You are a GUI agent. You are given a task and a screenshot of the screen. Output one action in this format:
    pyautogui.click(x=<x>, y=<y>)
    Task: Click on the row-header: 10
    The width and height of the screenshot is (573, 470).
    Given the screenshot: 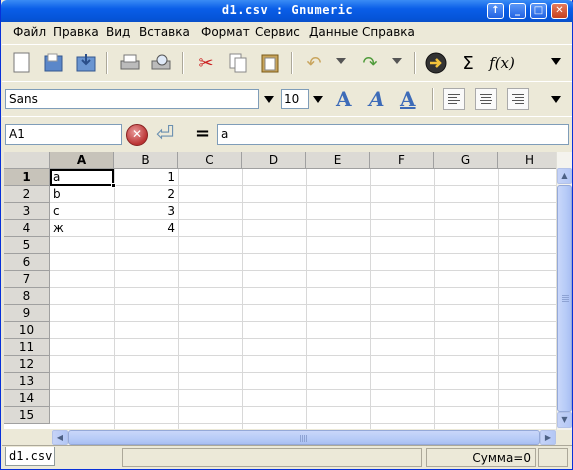 What is the action you would take?
    pyautogui.click(x=27, y=330)
    